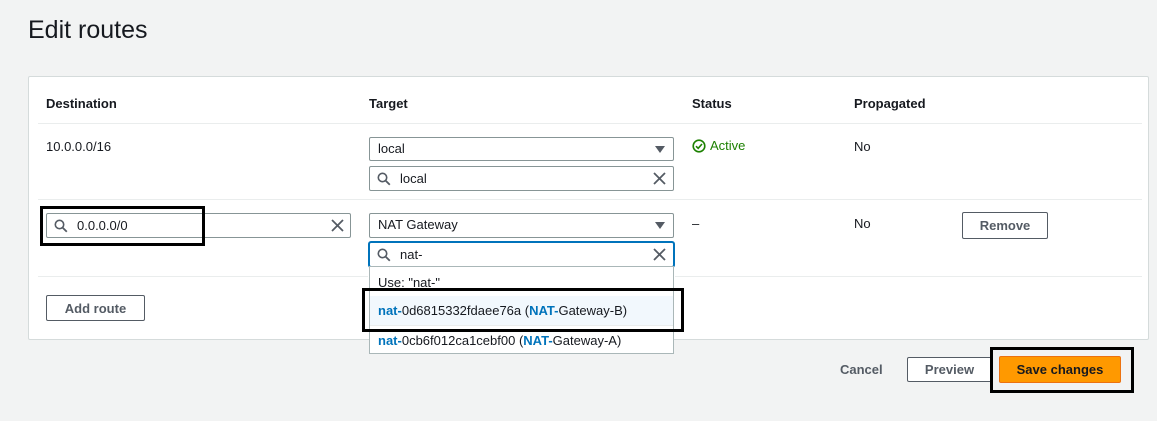 The height and width of the screenshot is (421, 1157). I want to click on remove-button: Remove, so click(1005, 225).